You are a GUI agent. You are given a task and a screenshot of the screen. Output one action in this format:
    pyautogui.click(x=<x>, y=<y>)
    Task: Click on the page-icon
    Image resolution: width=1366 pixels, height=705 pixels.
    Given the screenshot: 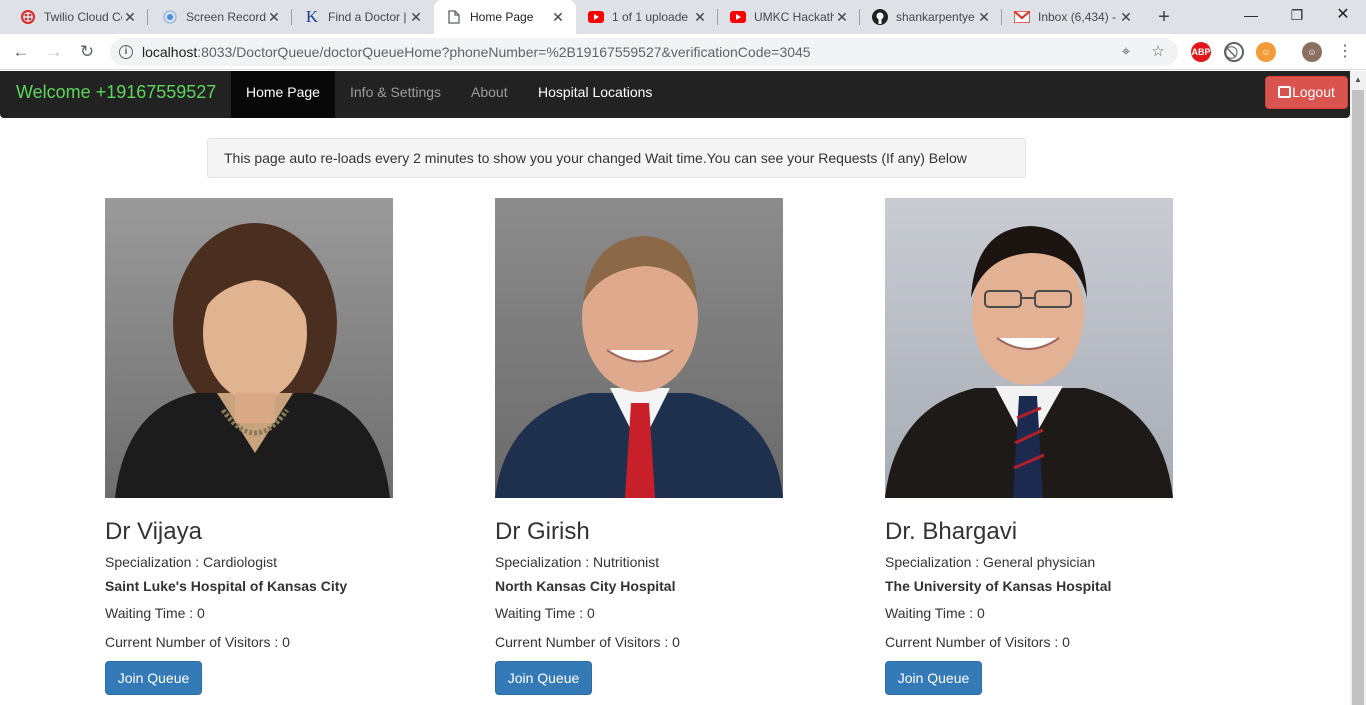 What is the action you would take?
    pyautogui.click(x=454, y=17)
    